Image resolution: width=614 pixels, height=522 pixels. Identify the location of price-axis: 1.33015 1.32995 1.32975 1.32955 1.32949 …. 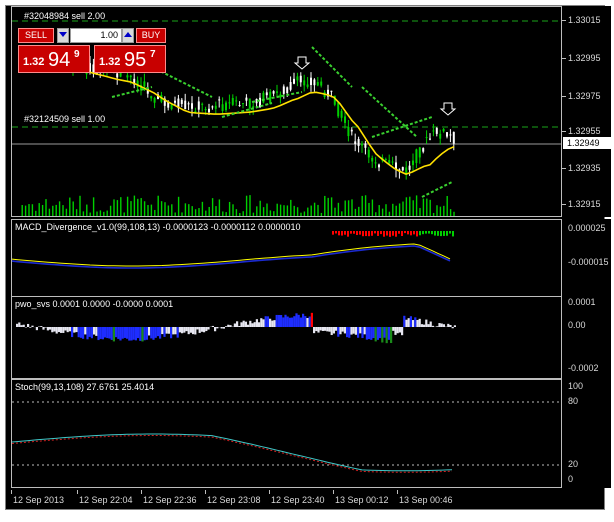
(586, 111).